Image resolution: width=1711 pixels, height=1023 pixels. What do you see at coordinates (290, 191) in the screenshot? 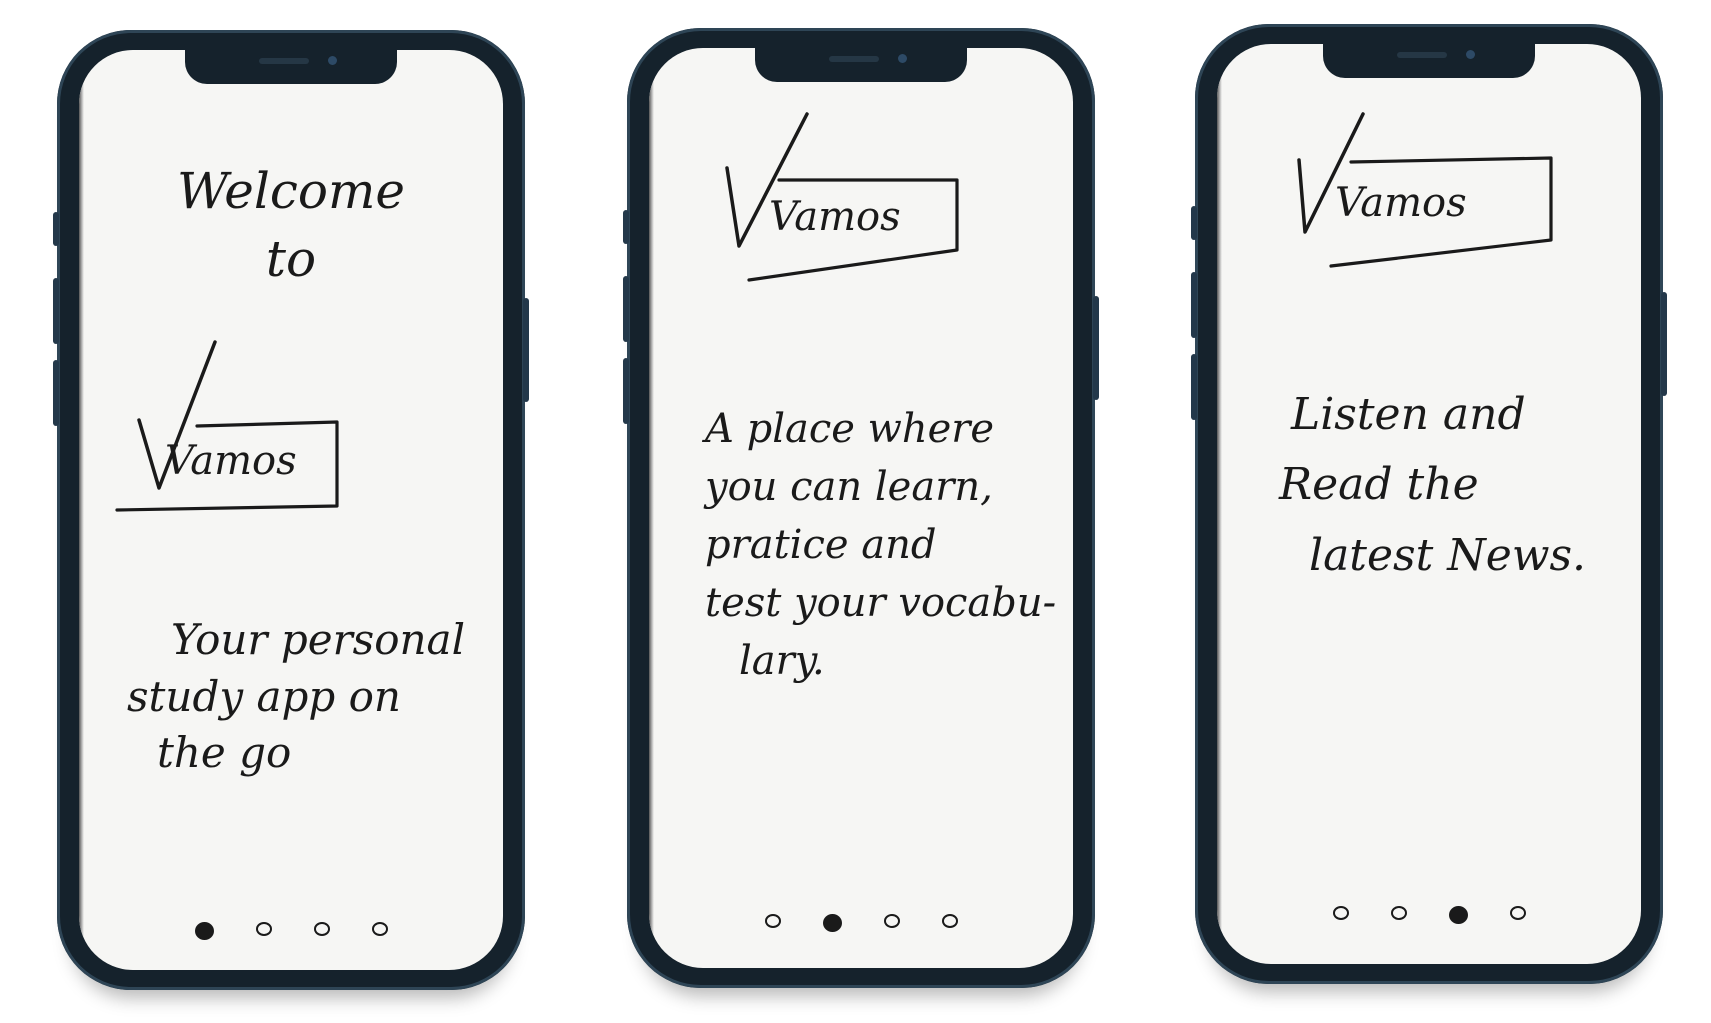
I see `welcome-line-1: Welcome` at bounding box center [290, 191].